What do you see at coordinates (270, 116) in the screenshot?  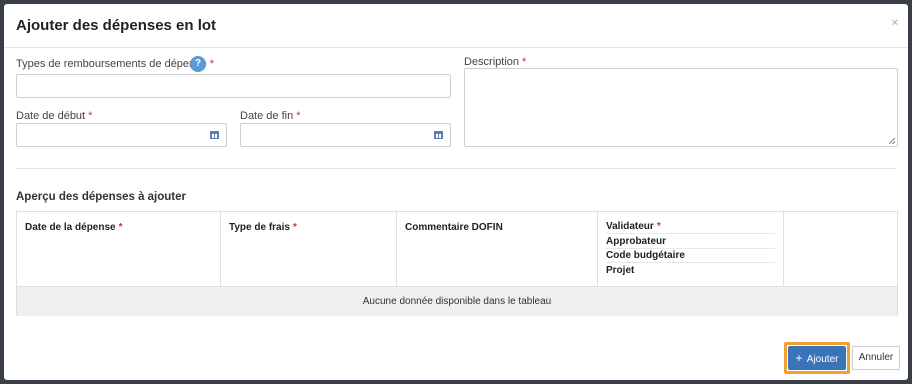 I see `end-date-label: Date de fin *` at bounding box center [270, 116].